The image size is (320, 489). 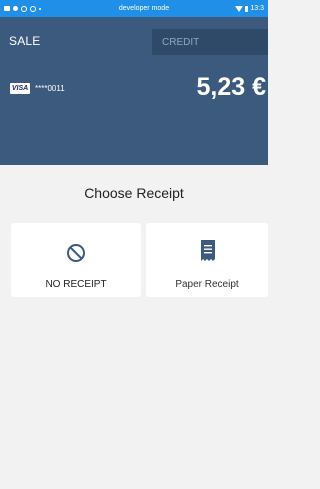 What do you see at coordinates (134, 193) in the screenshot?
I see `choose-receipt-title: Choose Receipt` at bounding box center [134, 193].